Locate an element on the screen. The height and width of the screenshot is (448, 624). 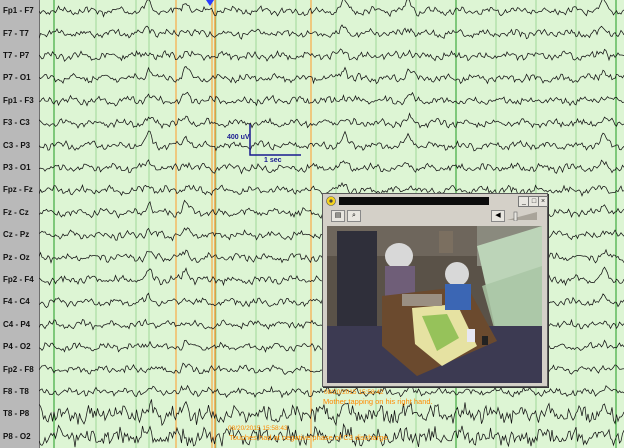
video-app-icon is located at coordinates (331, 201).